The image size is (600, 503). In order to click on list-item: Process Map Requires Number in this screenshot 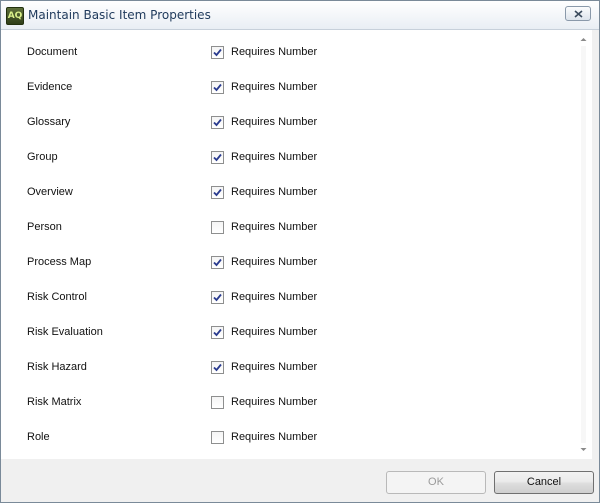, I will do `click(281, 263)`.